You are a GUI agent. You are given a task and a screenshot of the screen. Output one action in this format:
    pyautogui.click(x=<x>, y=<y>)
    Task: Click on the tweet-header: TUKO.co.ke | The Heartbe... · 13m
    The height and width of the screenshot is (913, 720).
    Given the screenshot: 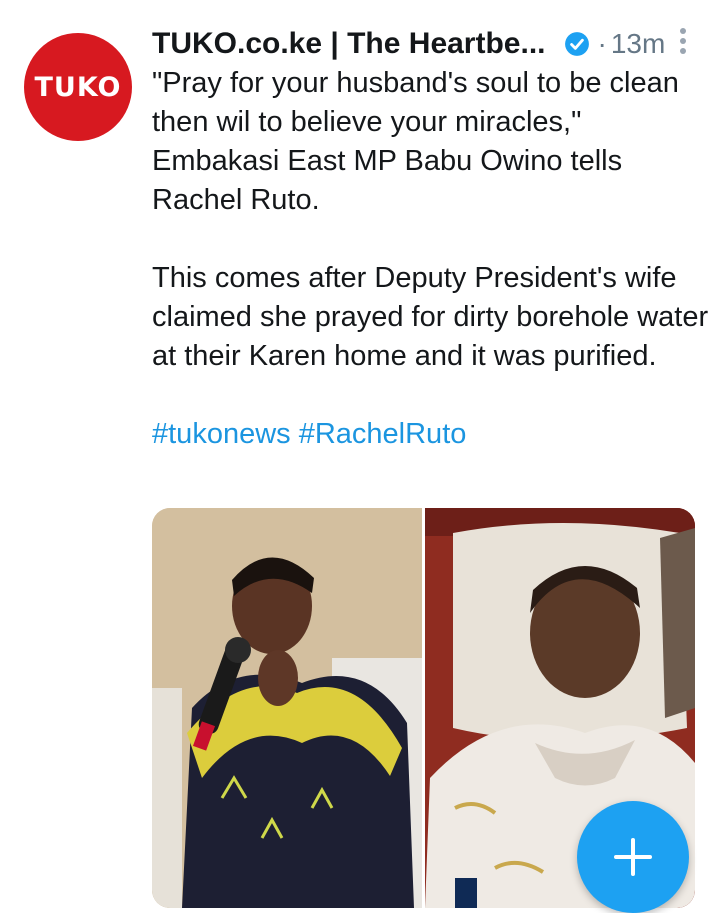 What is the action you would take?
    pyautogui.click(x=432, y=44)
    